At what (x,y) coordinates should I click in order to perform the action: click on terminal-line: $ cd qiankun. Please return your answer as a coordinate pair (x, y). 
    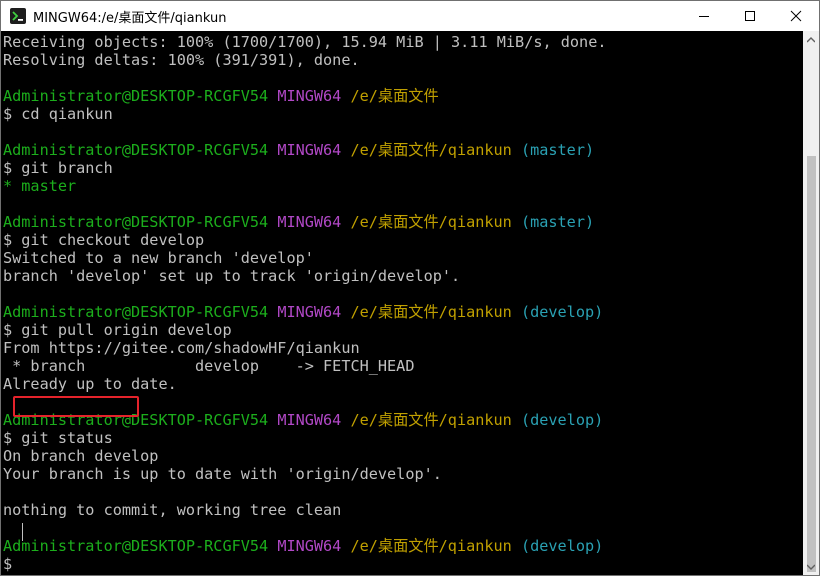
    Looking at the image, I should click on (58, 114).